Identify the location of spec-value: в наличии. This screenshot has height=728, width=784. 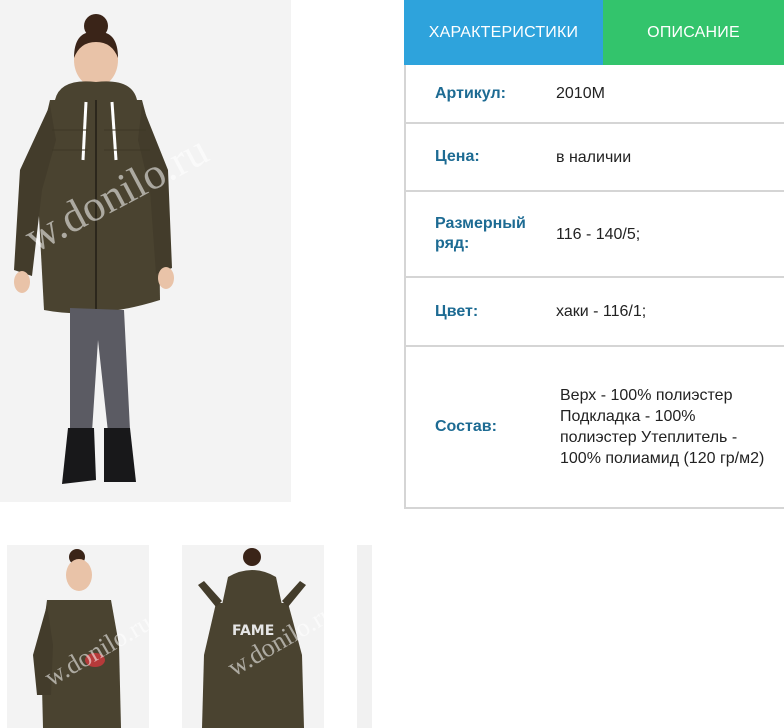
(594, 157).